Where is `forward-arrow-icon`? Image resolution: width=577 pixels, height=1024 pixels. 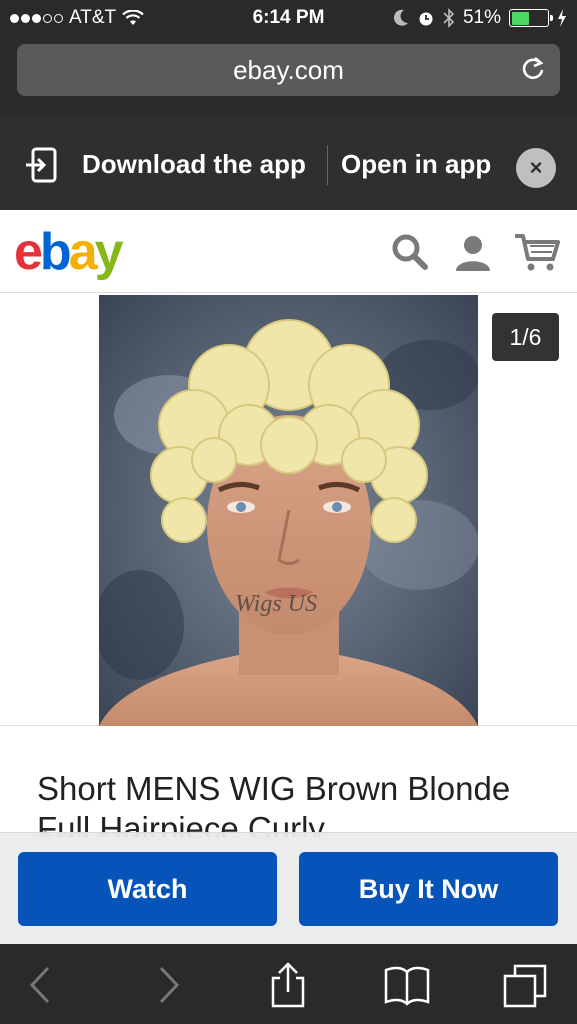 forward-arrow-icon is located at coordinates (168, 985).